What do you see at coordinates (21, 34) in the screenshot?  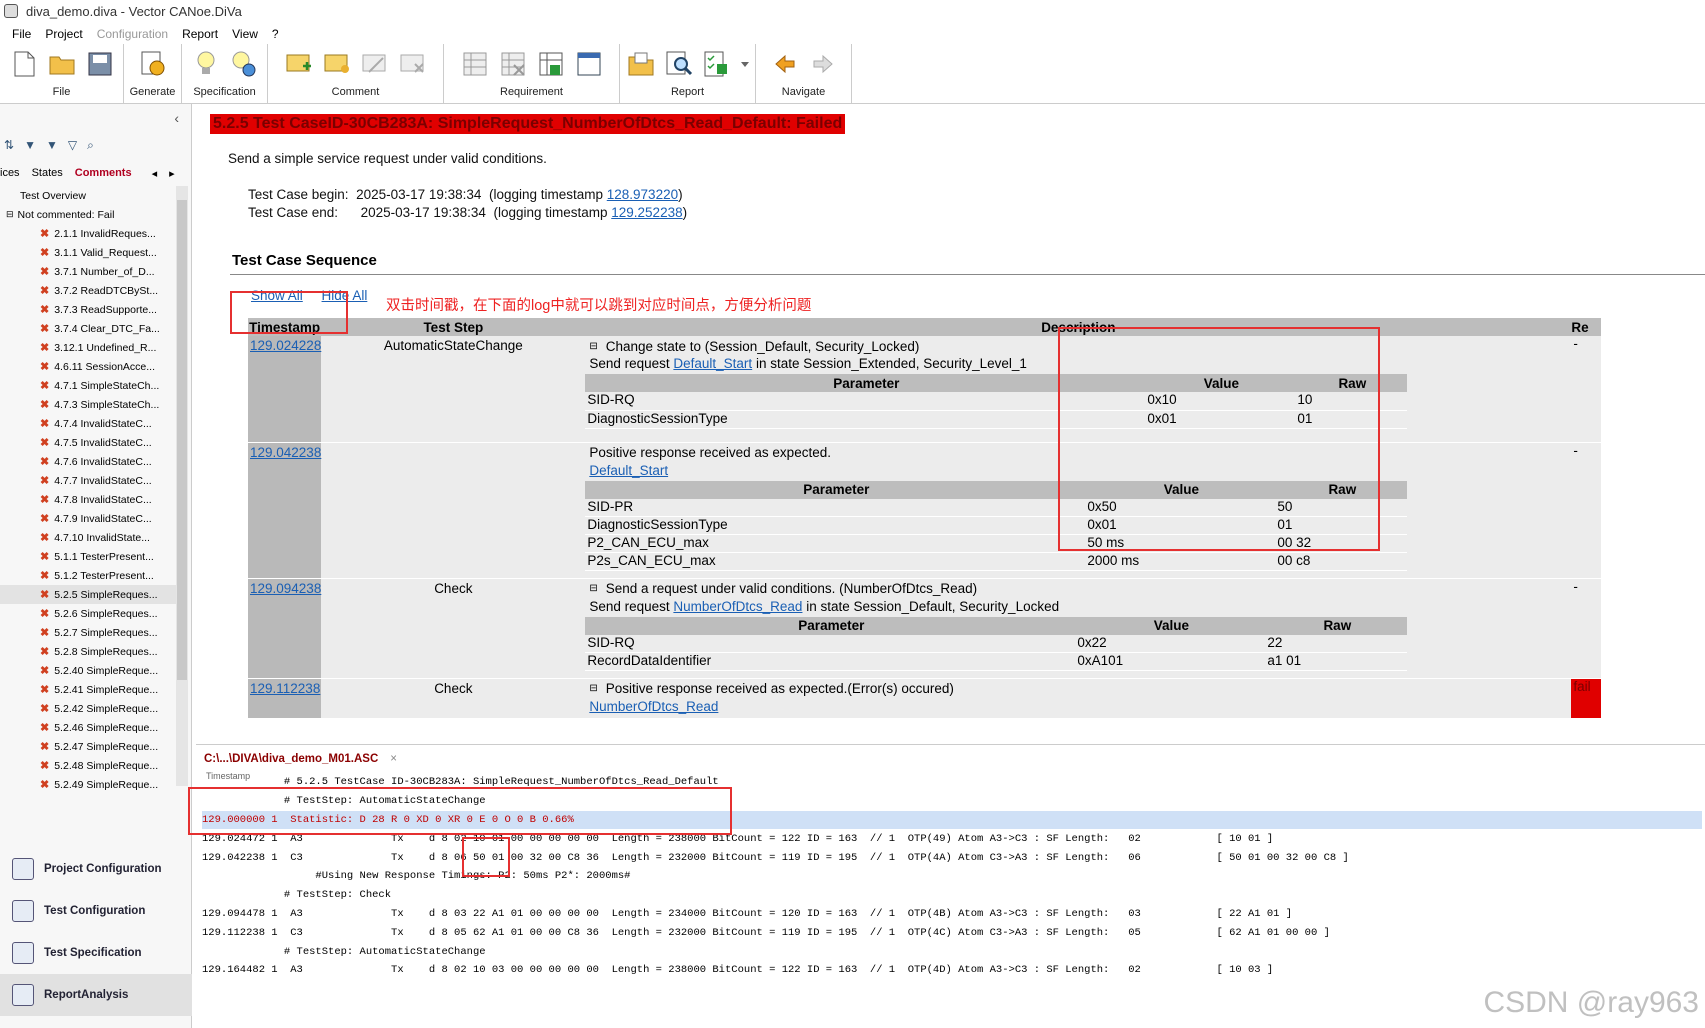 I see `menu-file: File` at bounding box center [21, 34].